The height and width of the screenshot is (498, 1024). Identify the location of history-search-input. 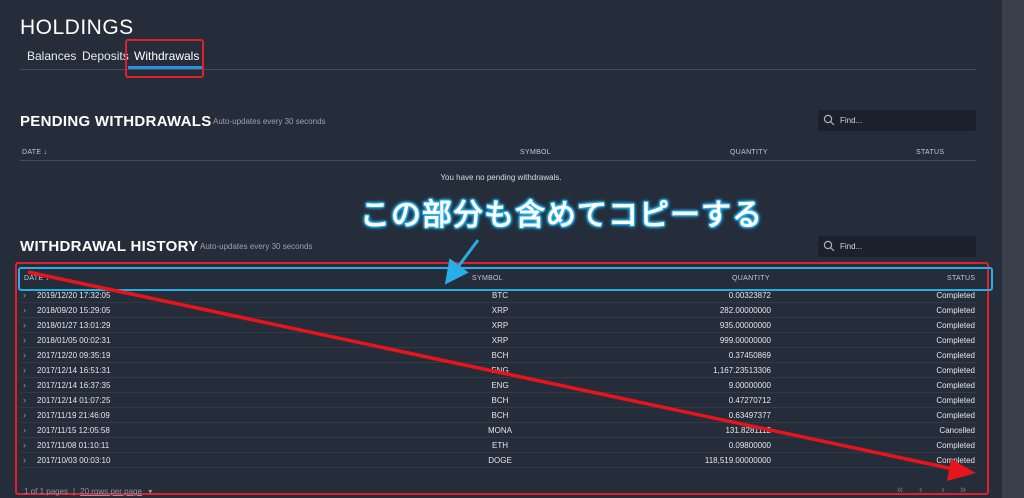
(905, 246).